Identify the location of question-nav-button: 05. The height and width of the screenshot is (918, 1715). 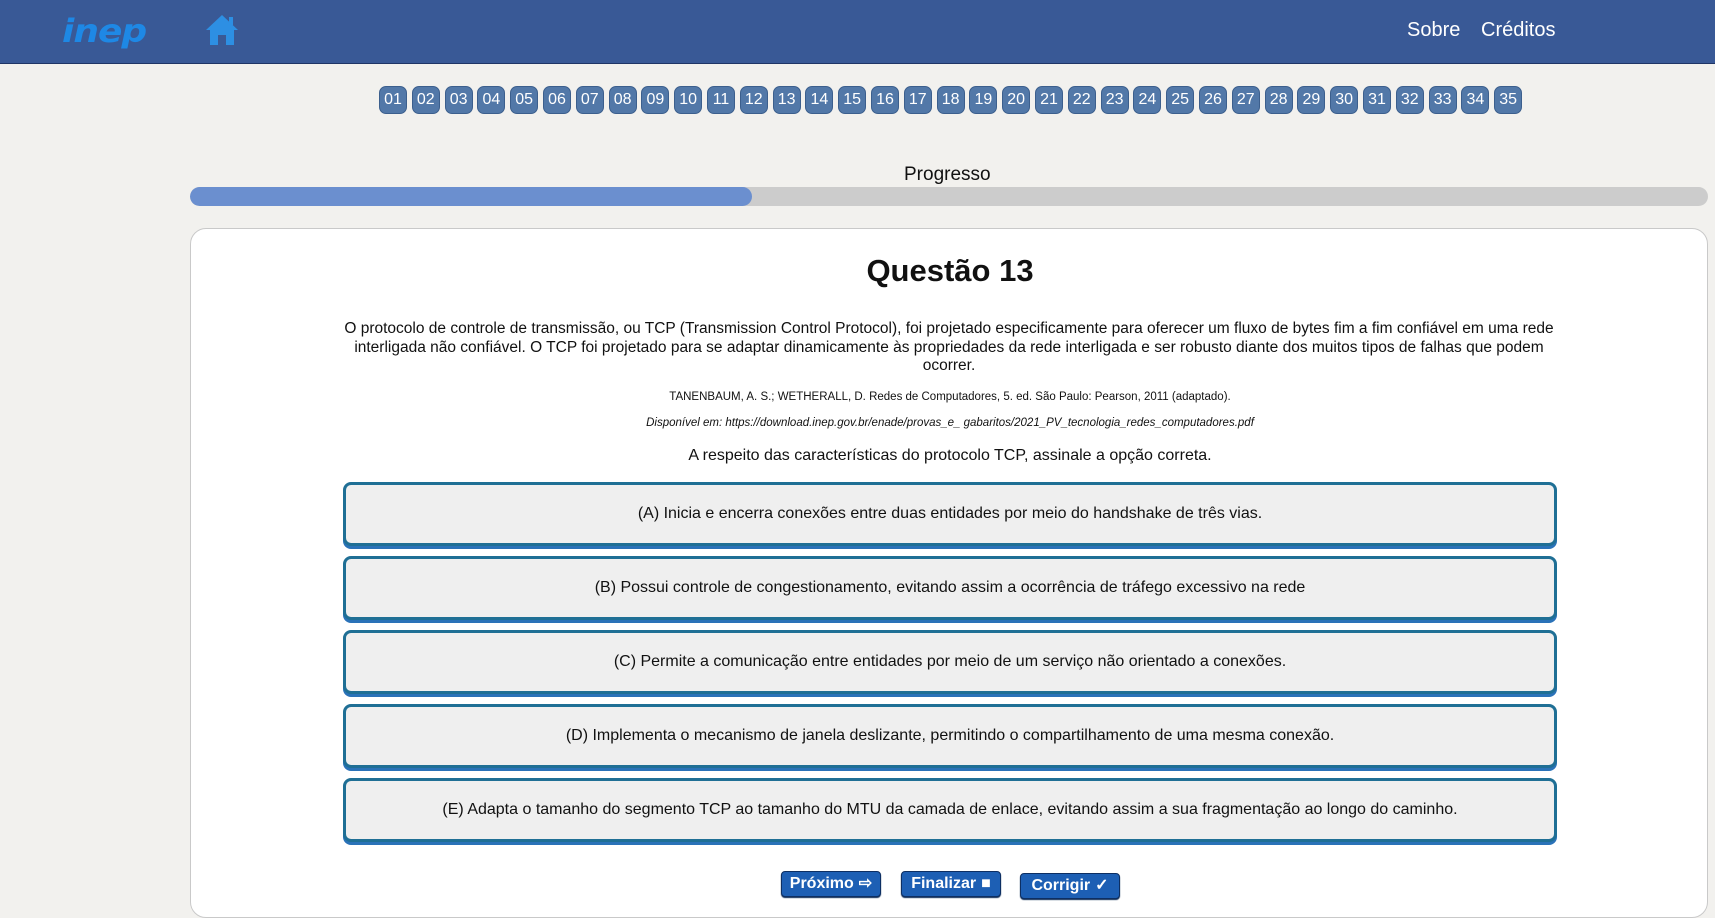
(524, 100).